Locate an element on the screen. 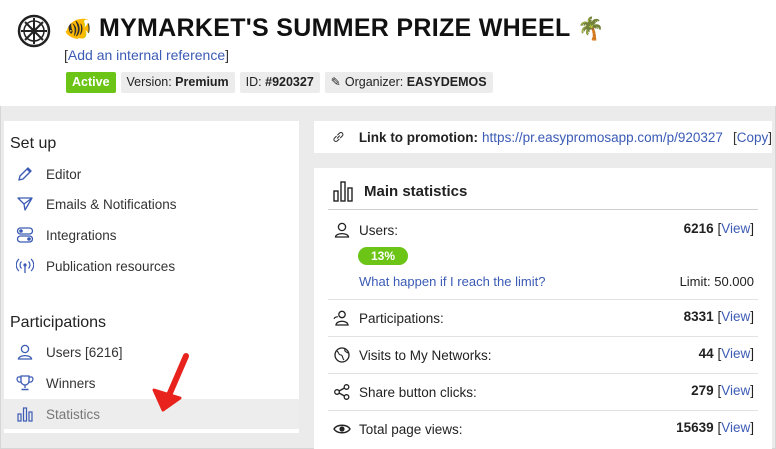 The image size is (776, 449). promotion-title: MYMARKET'S SUMMER PRIZE WHEEL is located at coordinates (334, 28).